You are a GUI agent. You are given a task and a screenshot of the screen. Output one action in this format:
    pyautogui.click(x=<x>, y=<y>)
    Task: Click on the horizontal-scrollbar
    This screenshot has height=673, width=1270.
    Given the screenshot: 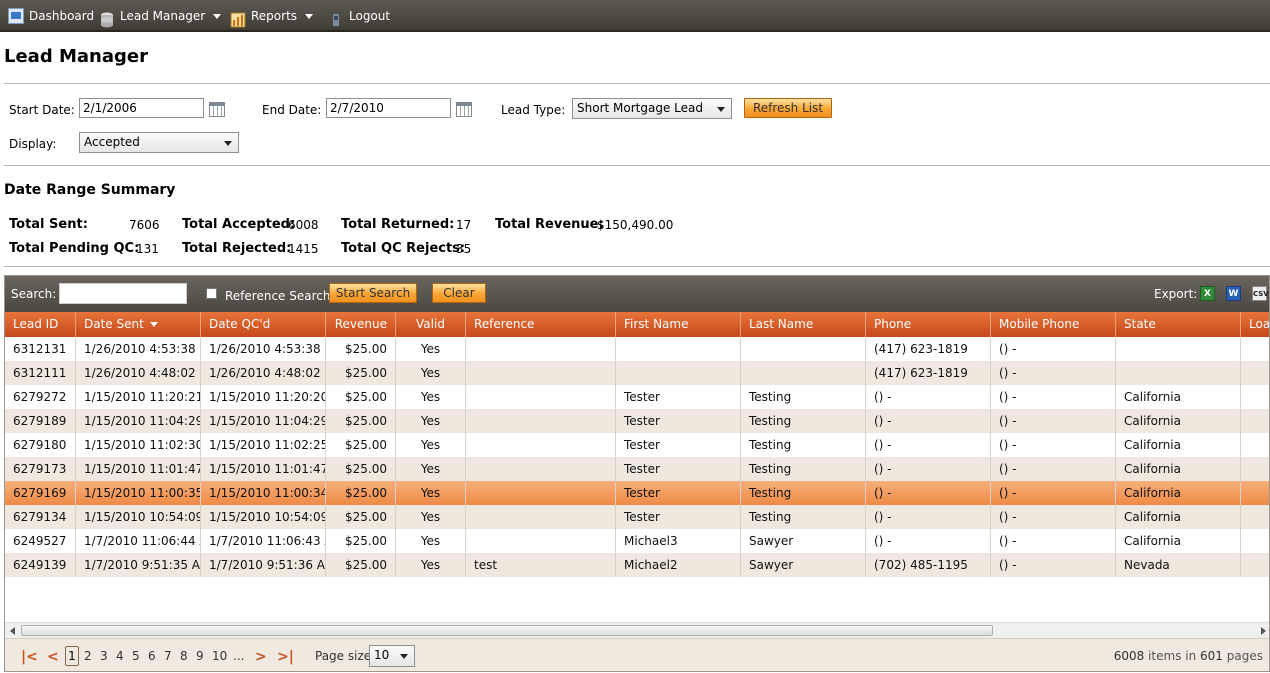 What is the action you would take?
    pyautogui.click(x=637, y=630)
    